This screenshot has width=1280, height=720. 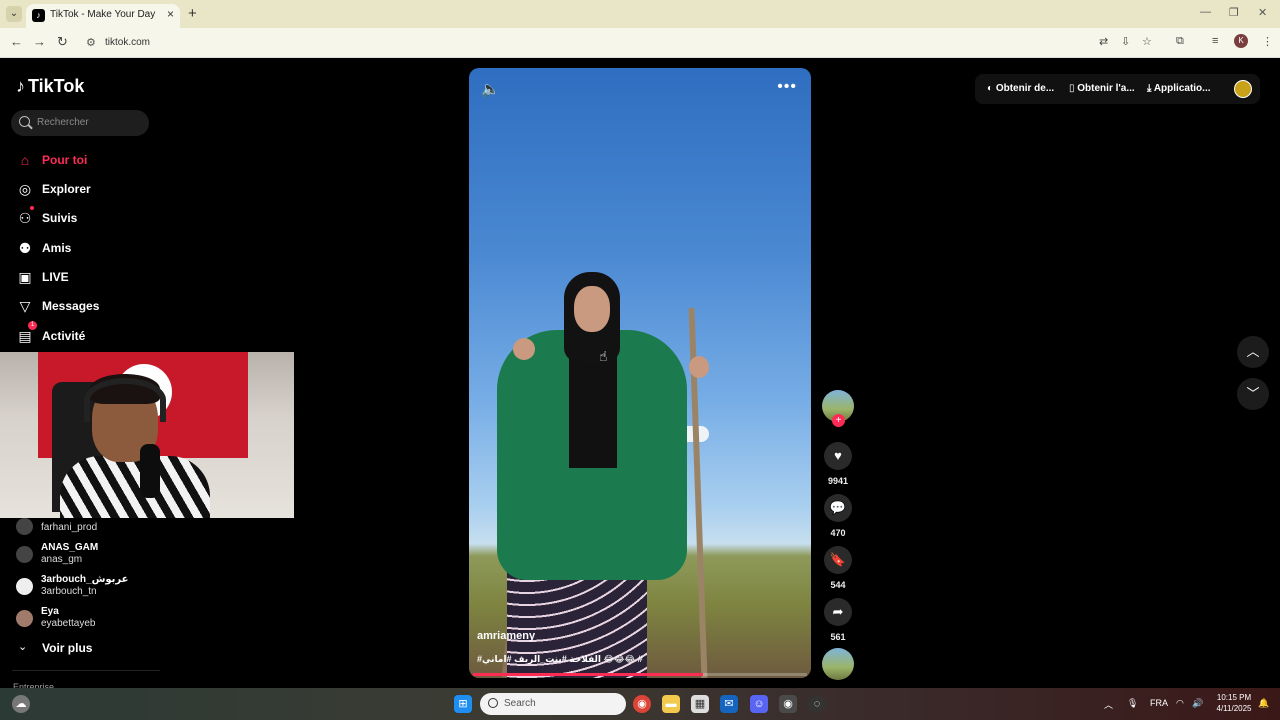 I want to click on save-button: 🔖, so click(x=838, y=560).